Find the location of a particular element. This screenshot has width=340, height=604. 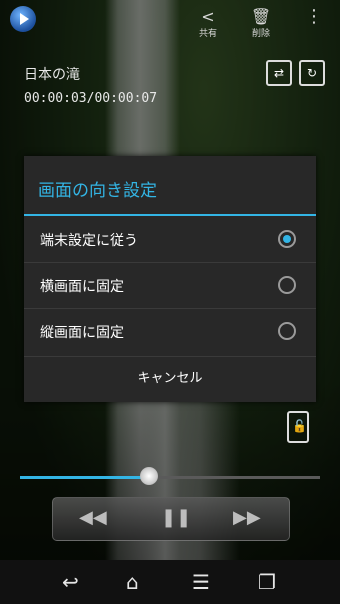

share-icon: < is located at coordinates (208, 16).